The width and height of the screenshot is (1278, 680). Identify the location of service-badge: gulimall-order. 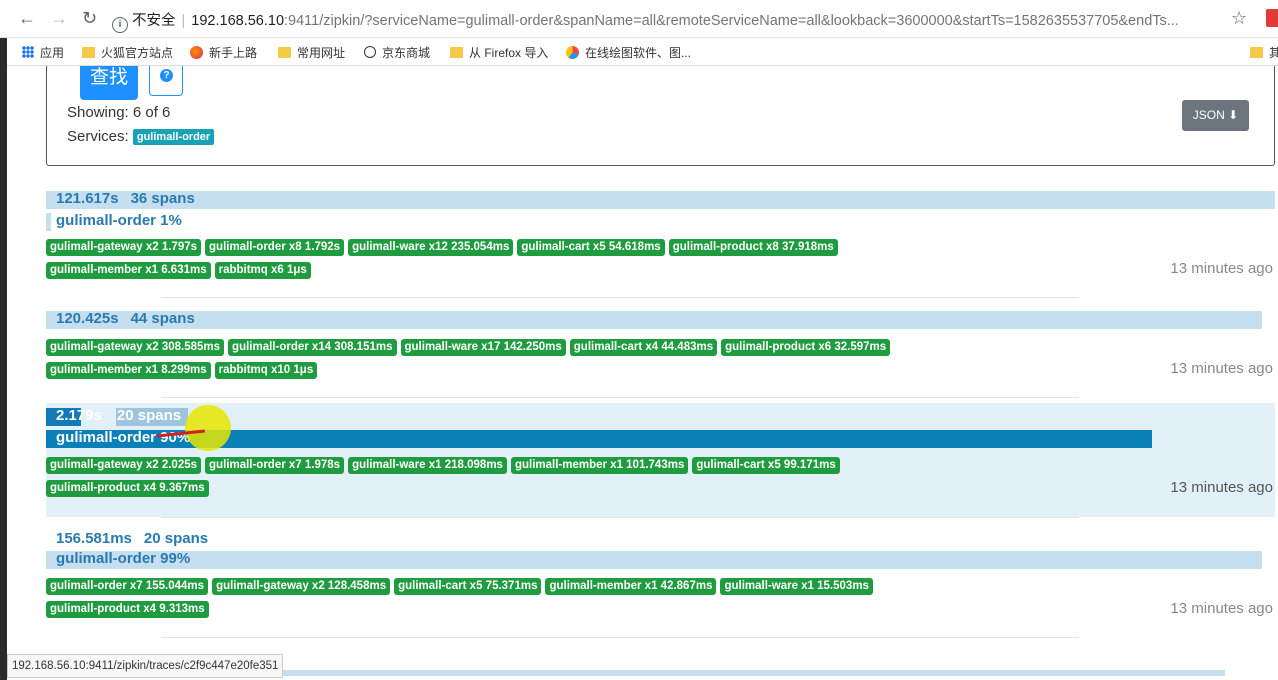
(173, 137).